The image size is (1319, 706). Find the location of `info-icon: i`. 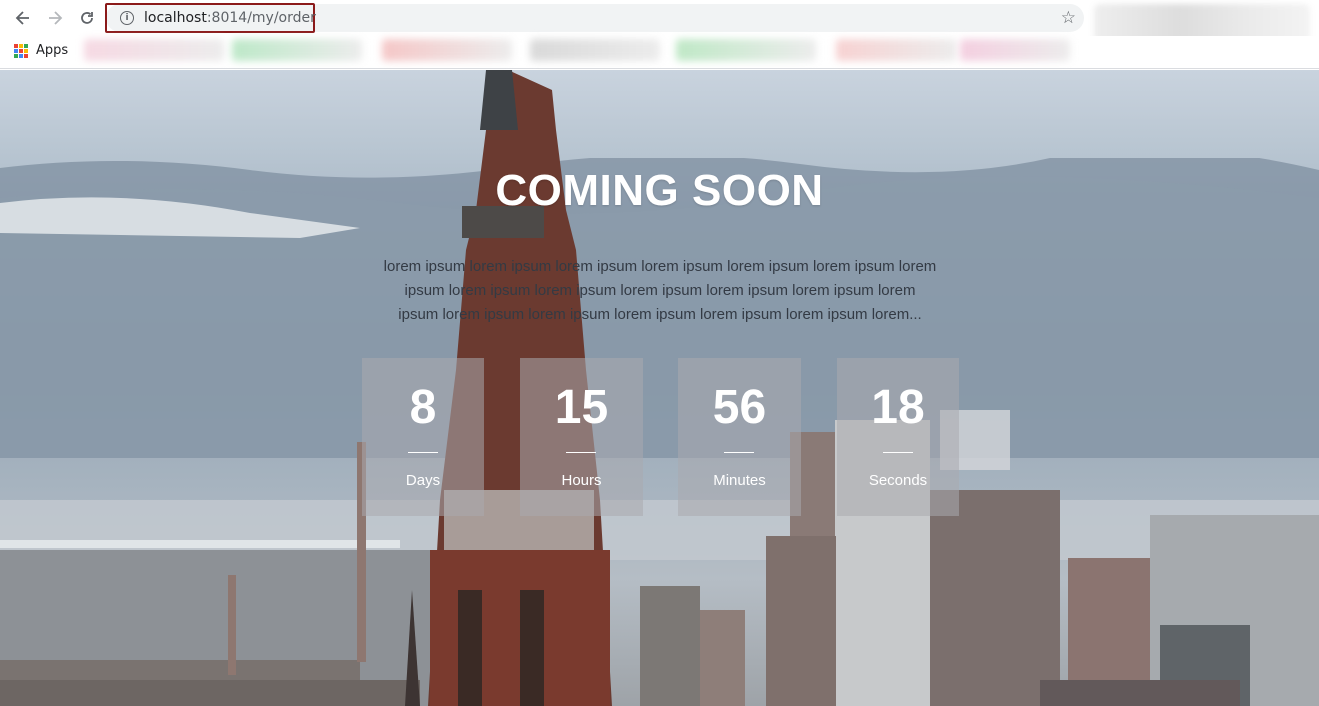

info-icon: i is located at coordinates (127, 18).